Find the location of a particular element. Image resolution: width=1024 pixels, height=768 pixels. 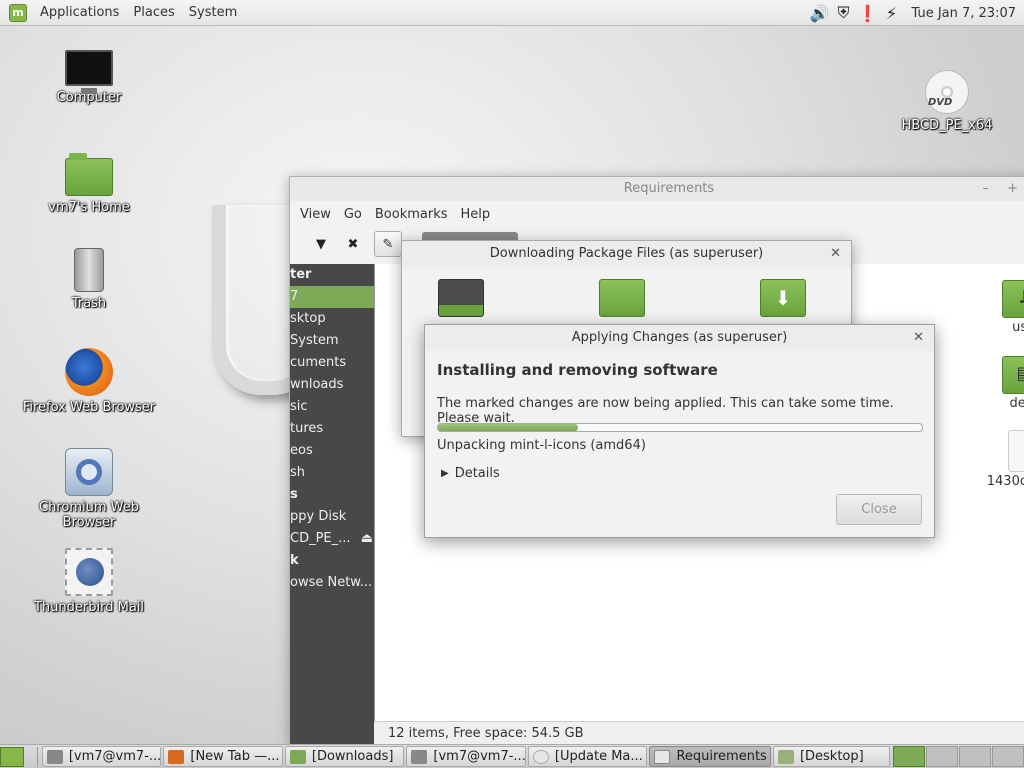

home-folder-icon is located at coordinates (89, 174).